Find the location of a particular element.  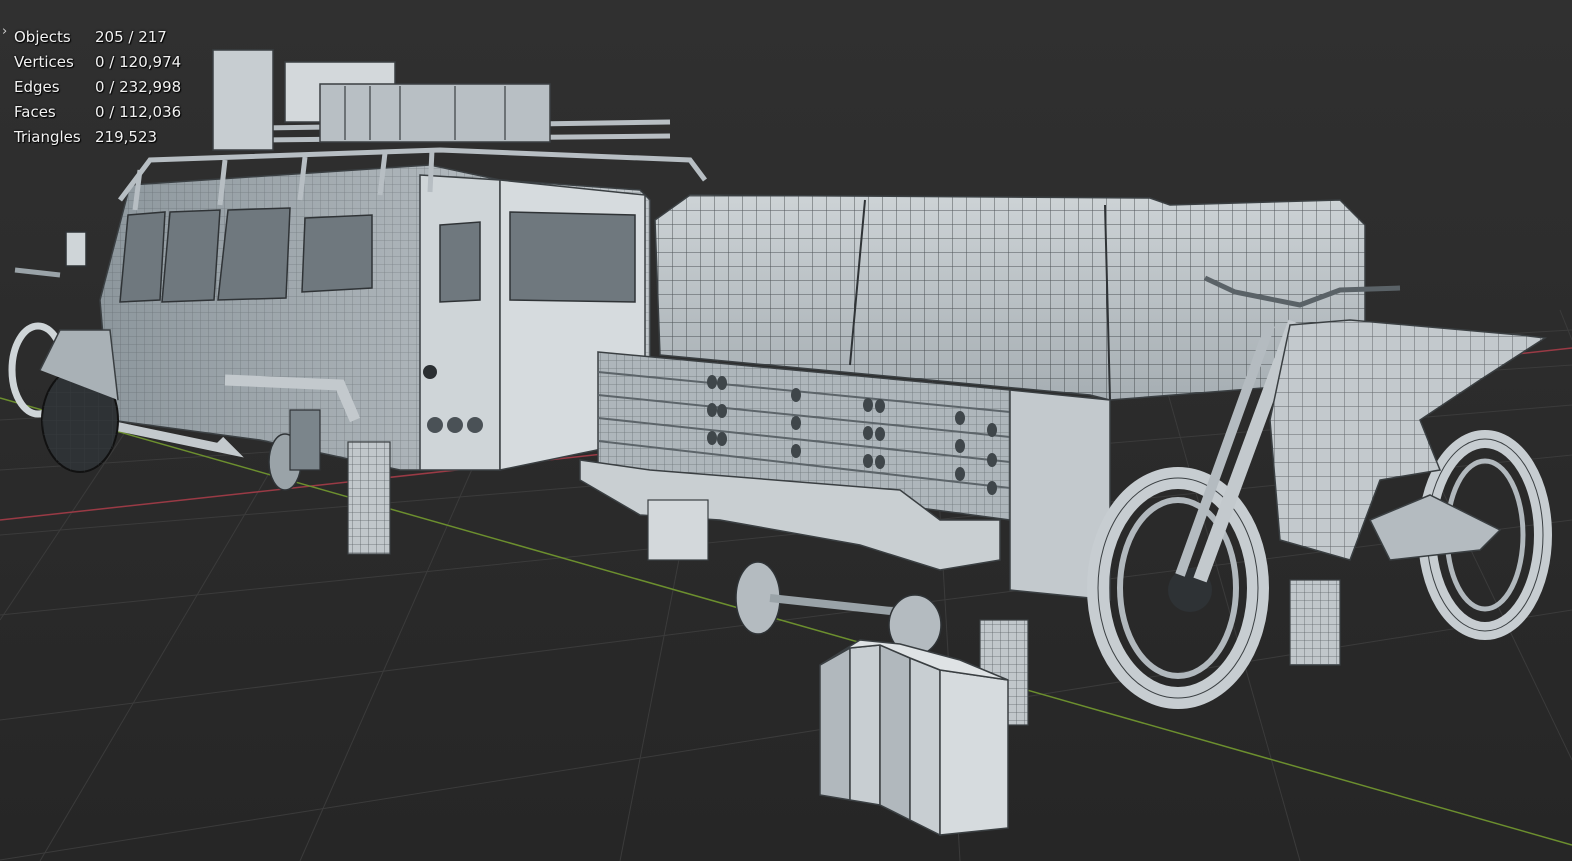

stat-value: 0 / 120,974 is located at coordinates (138, 62).